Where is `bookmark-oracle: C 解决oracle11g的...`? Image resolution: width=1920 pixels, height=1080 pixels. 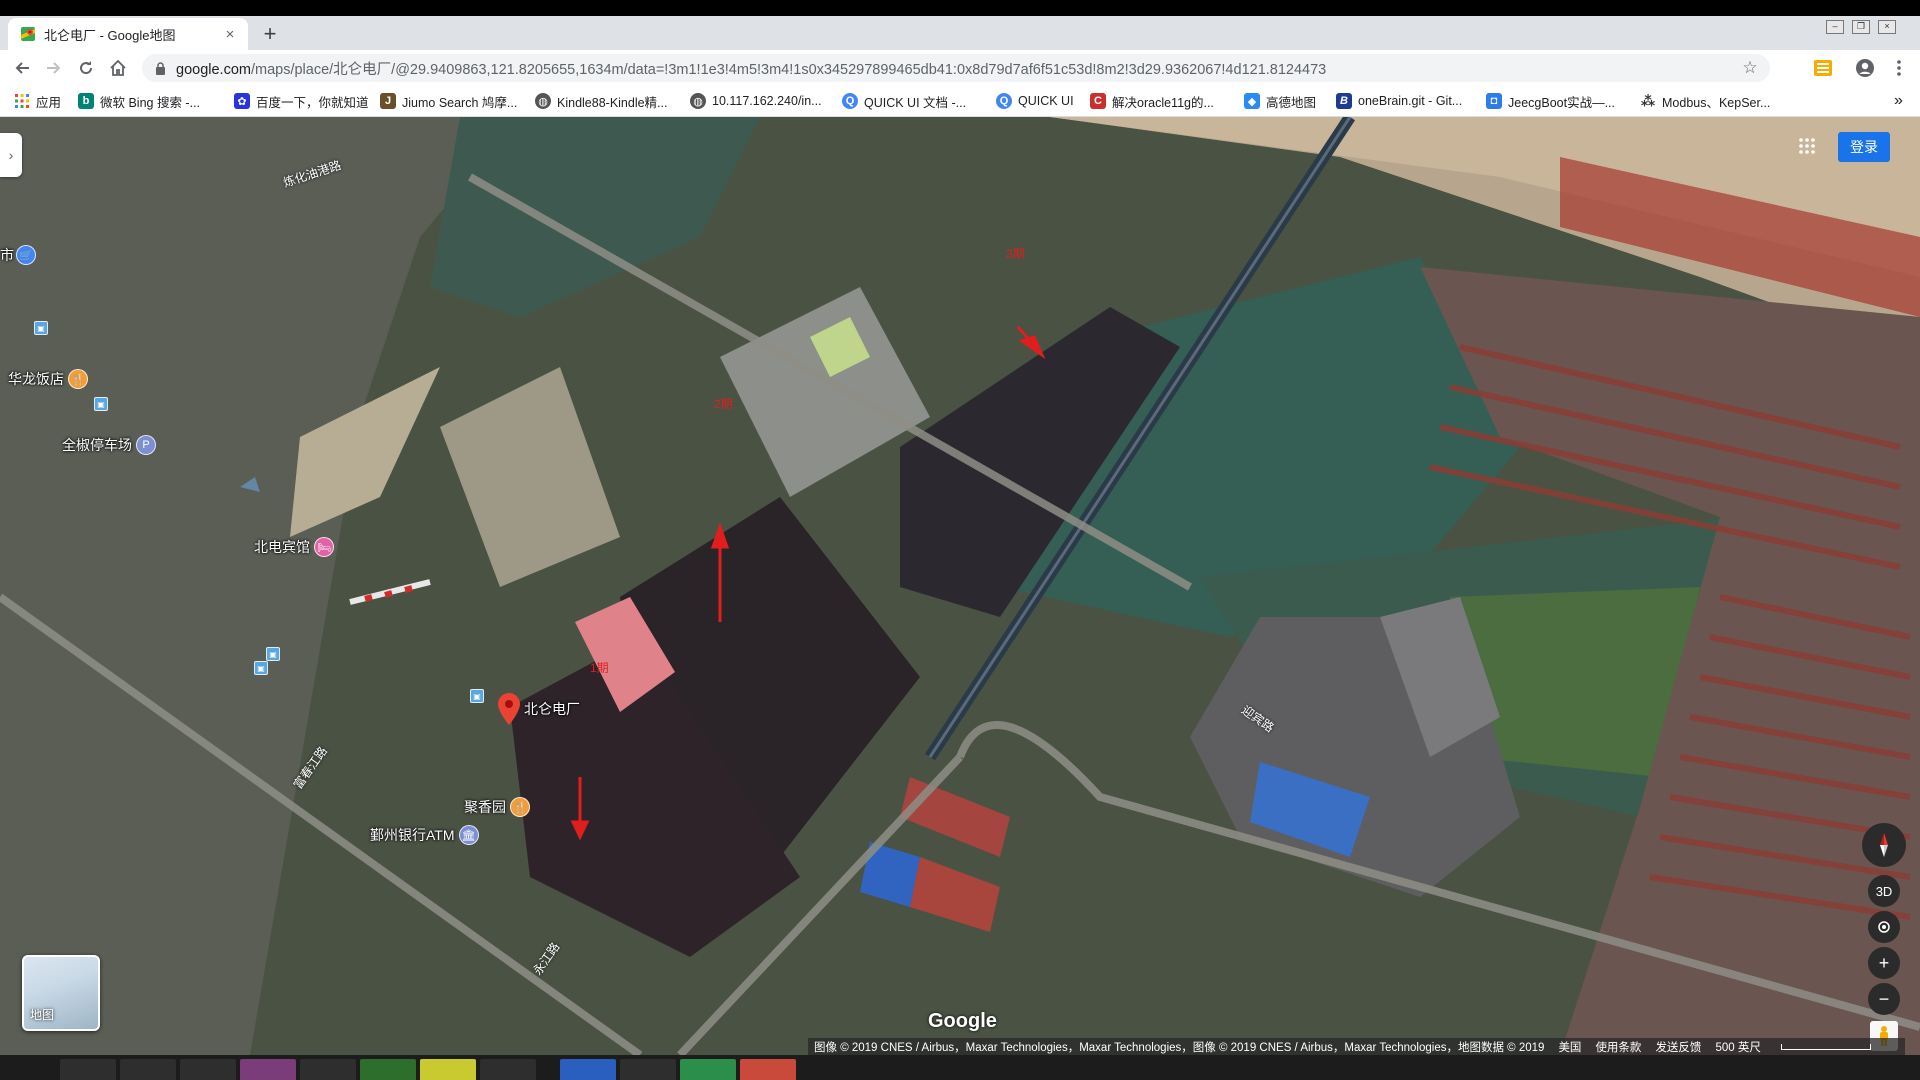 bookmark-oracle: C 解决oracle11g的... is located at coordinates (1152, 101).